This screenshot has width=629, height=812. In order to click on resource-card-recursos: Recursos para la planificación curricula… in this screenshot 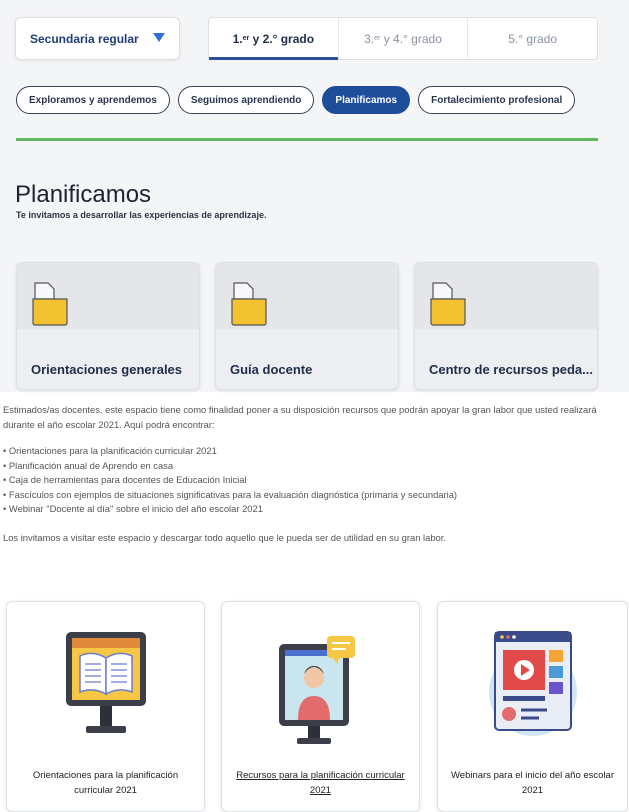, I will do `click(320, 706)`.